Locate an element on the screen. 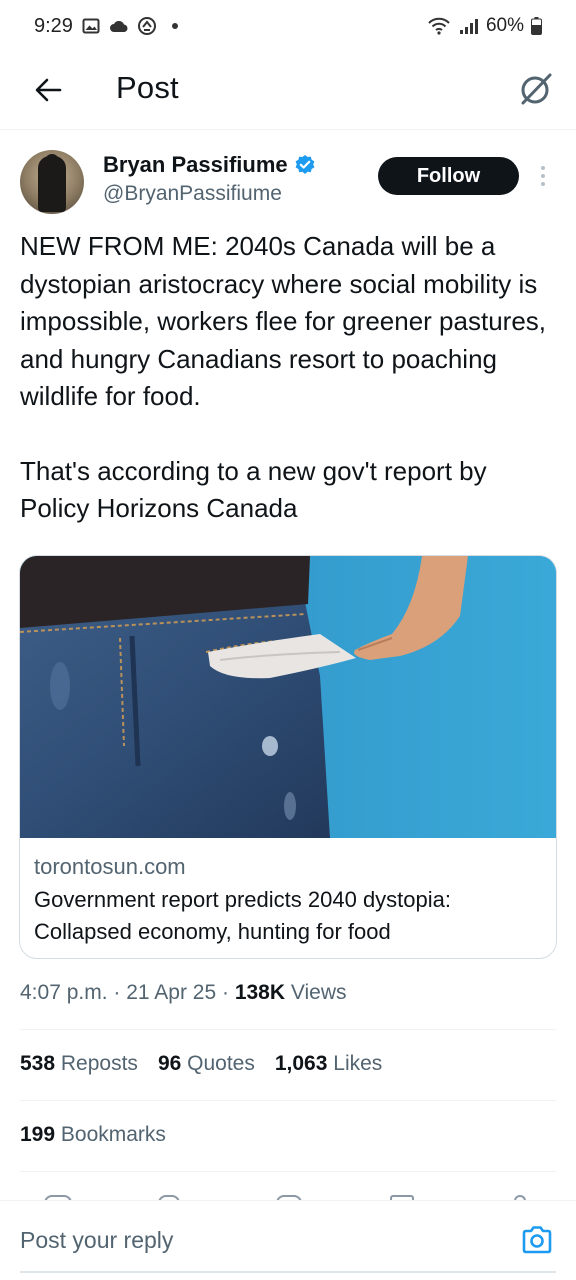 This screenshot has height=1280, width=576. likes-stat: 1,063 Likes is located at coordinates (328, 1064).